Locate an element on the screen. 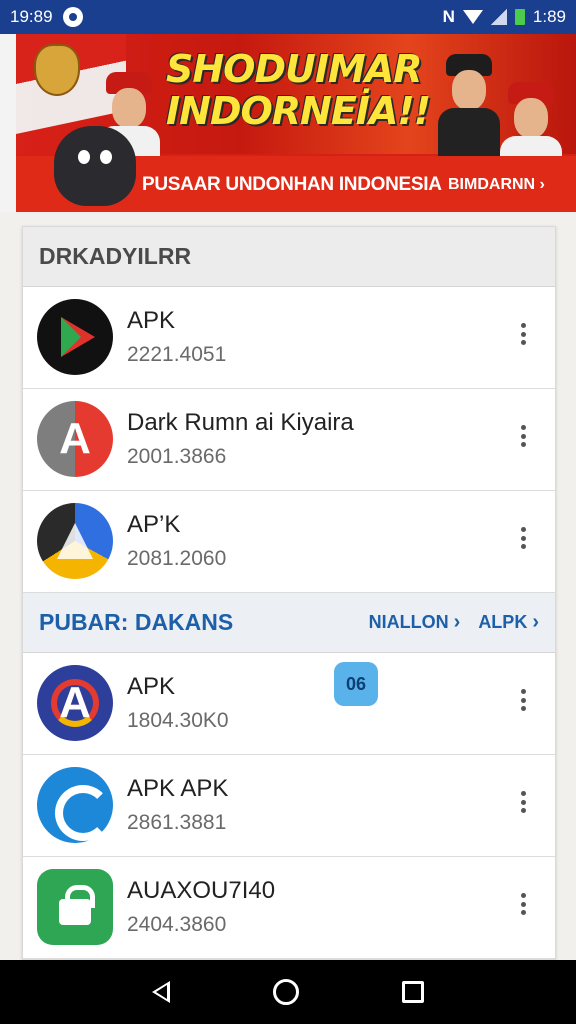 The image size is (576, 1024). banner-cta-link: BIMDARNN › is located at coordinates (496, 185).